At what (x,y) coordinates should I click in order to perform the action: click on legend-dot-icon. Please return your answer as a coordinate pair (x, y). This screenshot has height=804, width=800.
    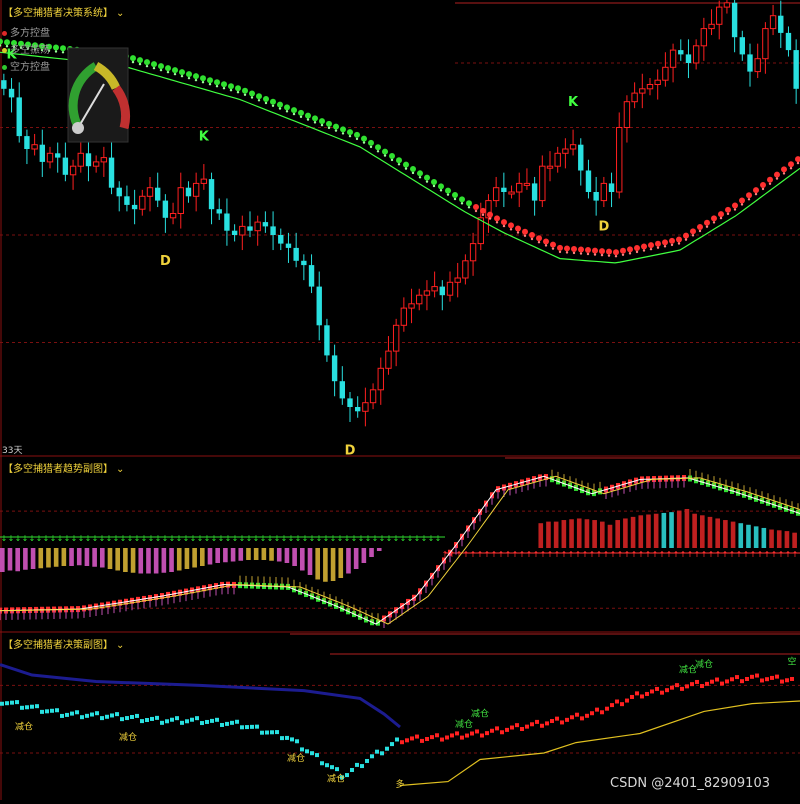
    Looking at the image, I should click on (4, 50).